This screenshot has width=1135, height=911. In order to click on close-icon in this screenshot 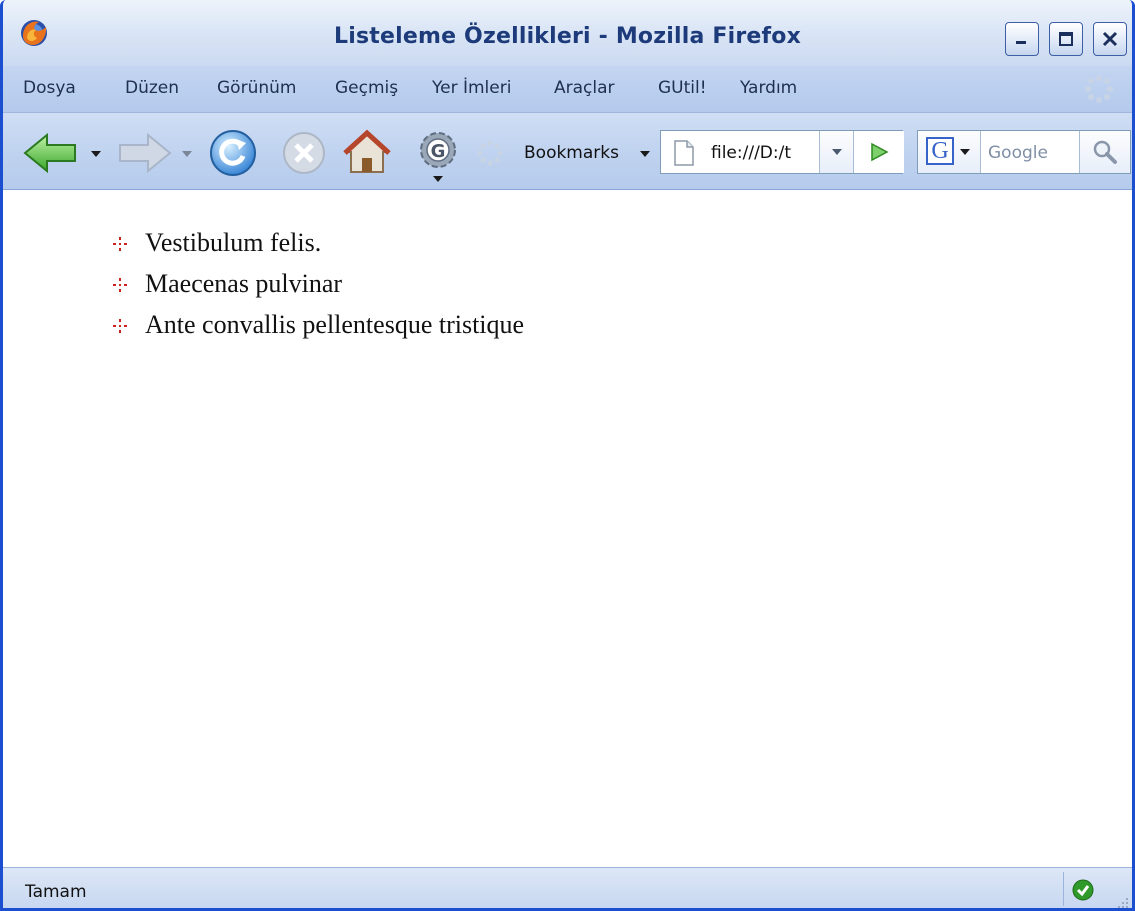, I will do `click(1110, 39)`.